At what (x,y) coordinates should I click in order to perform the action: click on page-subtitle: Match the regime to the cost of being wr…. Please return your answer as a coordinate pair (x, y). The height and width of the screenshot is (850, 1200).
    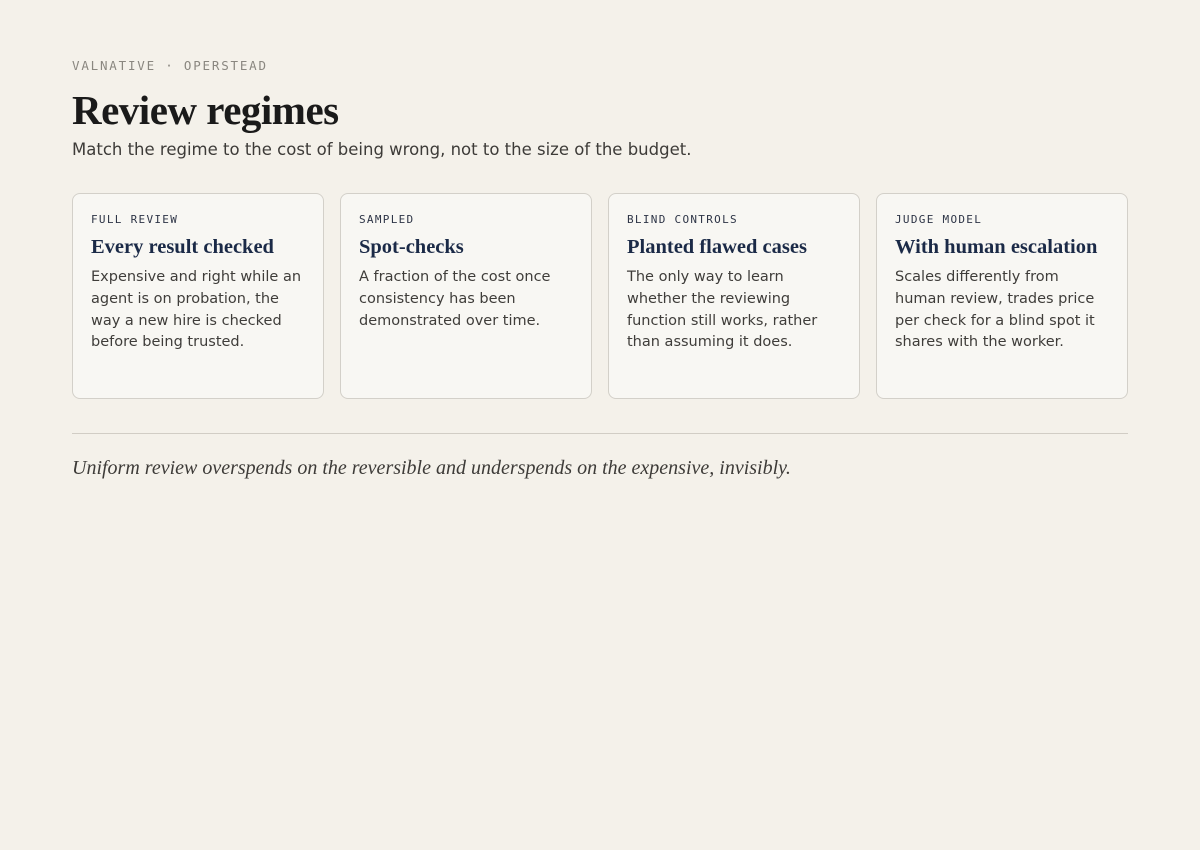
    Looking at the image, I should click on (382, 149).